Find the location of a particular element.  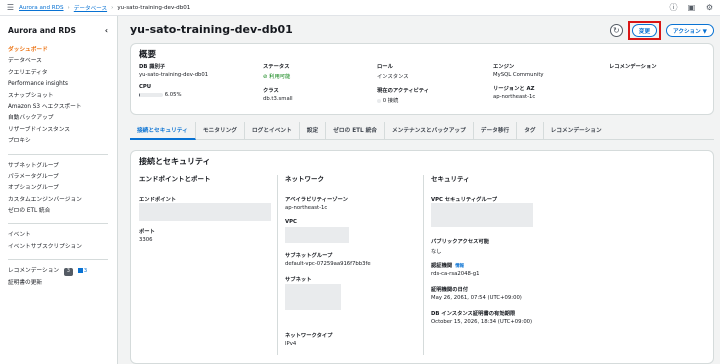

sidebar-item-custom-engine: カスタムエンジンバージョン is located at coordinates (62, 200).